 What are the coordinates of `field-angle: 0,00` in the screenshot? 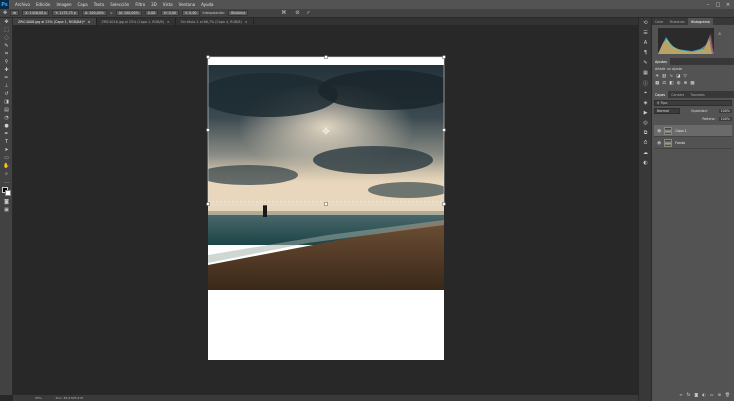 It's located at (151, 13).